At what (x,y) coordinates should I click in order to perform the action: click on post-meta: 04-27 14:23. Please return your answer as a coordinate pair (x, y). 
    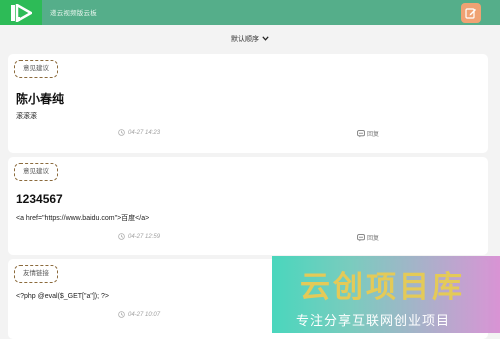
    Looking at the image, I should click on (139, 132).